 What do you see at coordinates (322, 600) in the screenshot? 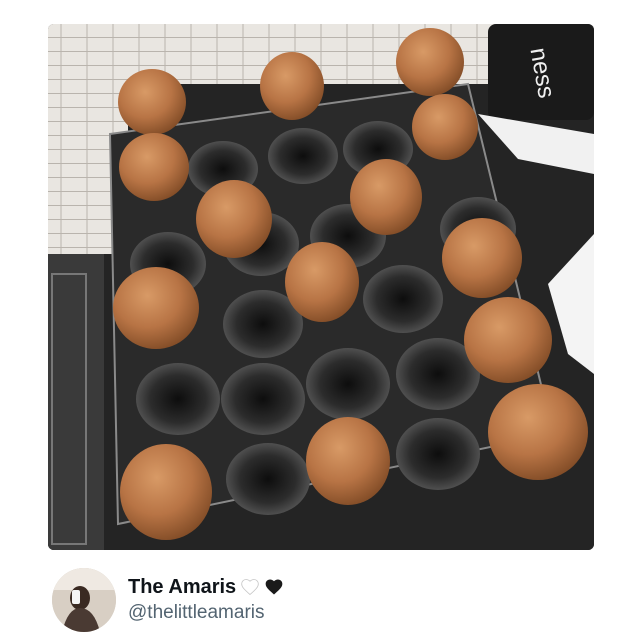
I see `post-author: The Amaris @thelittleamaris` at bounding box center [322, 600].